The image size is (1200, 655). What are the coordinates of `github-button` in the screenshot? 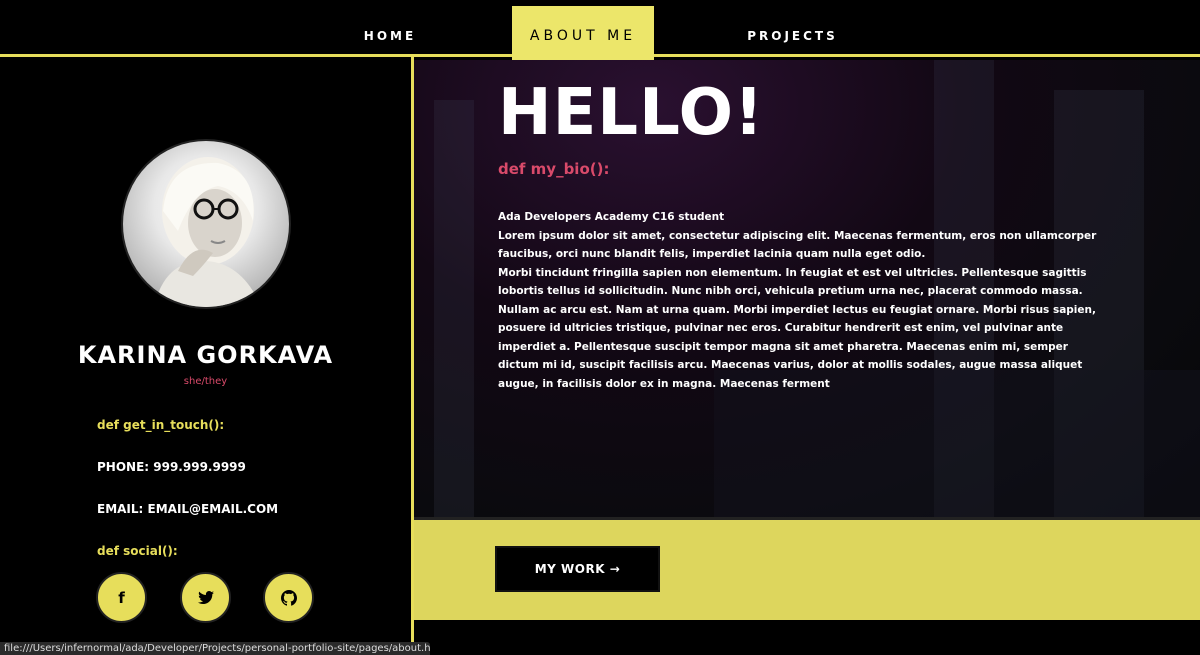 It's located at (288, 597).